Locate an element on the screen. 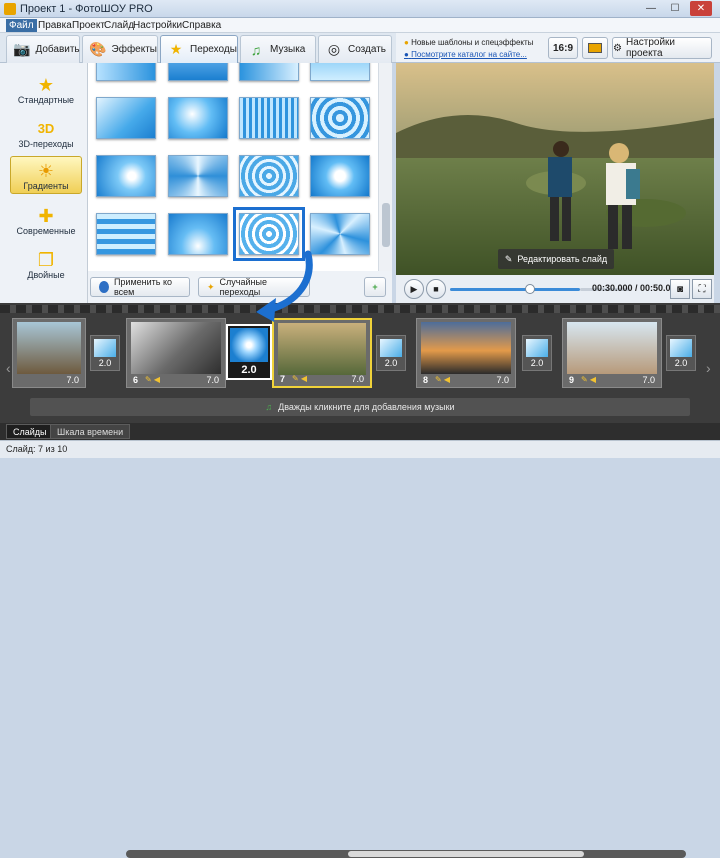  tab-timeline: Шкала времени is located at coordinates (90, 431).